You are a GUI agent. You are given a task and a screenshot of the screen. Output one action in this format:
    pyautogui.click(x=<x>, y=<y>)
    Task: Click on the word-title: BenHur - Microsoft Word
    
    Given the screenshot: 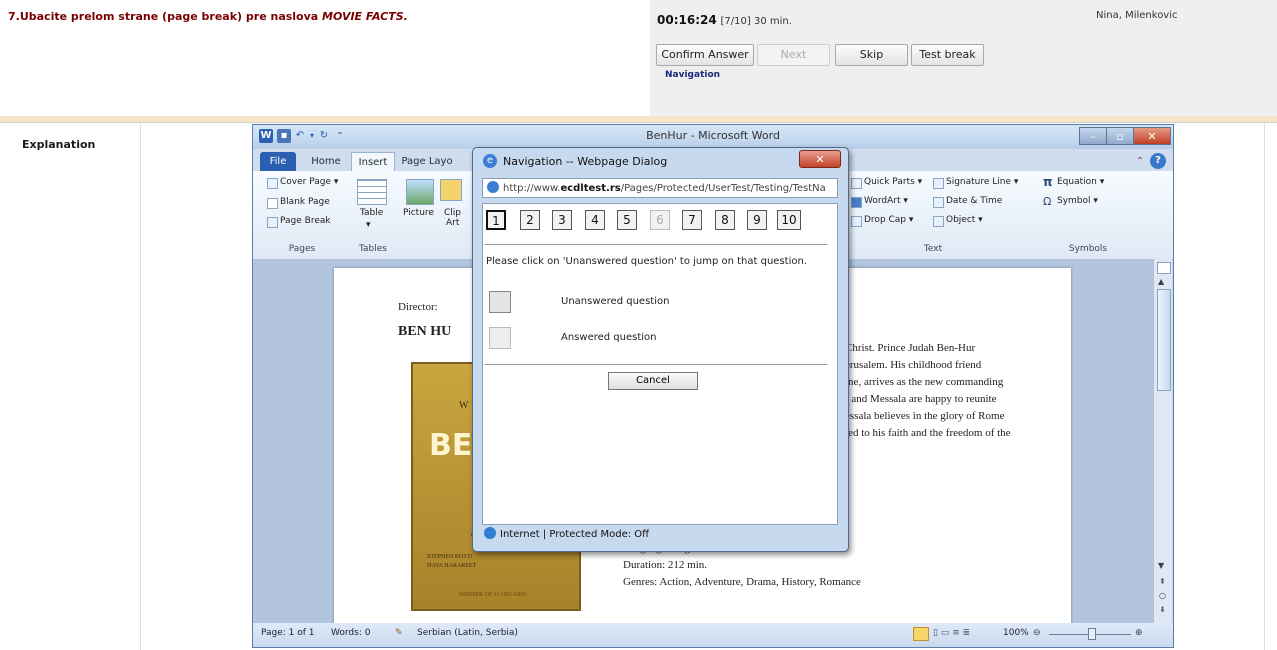 What is the action you would take?
    pyautogui.click(x=713, y=135)
    